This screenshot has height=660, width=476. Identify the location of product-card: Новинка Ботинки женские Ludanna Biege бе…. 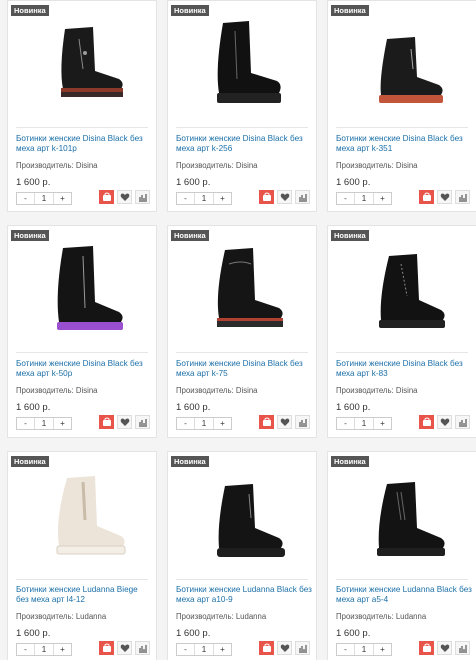
(82, 555).